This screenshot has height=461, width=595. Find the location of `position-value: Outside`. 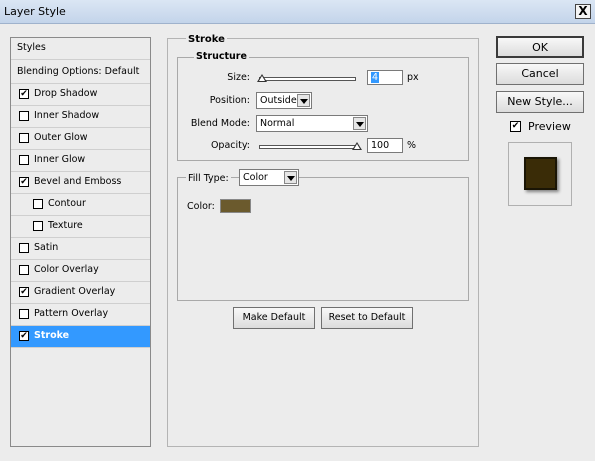

position-value: Outside is located at coordinates (278, 100).